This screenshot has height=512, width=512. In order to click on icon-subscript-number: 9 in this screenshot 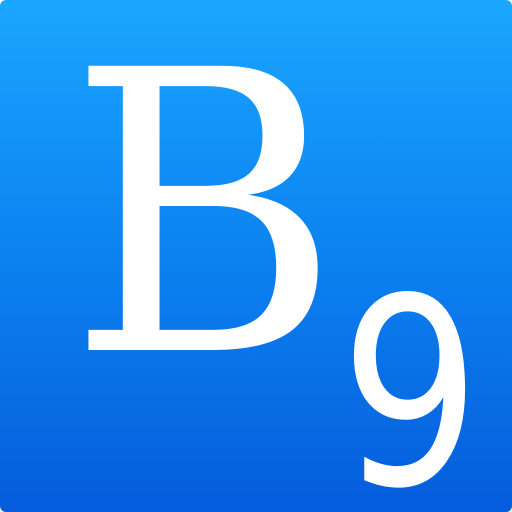, I will do `click(410, 378)`.